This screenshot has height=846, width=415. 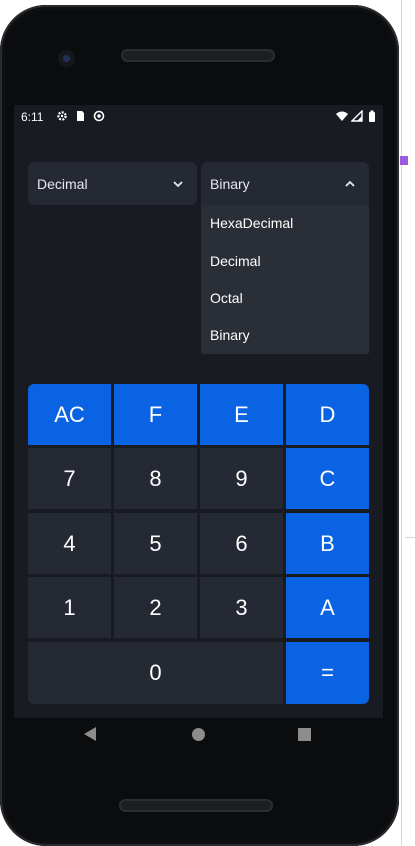 I want to click on chevron-down-icon, so click(x=178, y=184).